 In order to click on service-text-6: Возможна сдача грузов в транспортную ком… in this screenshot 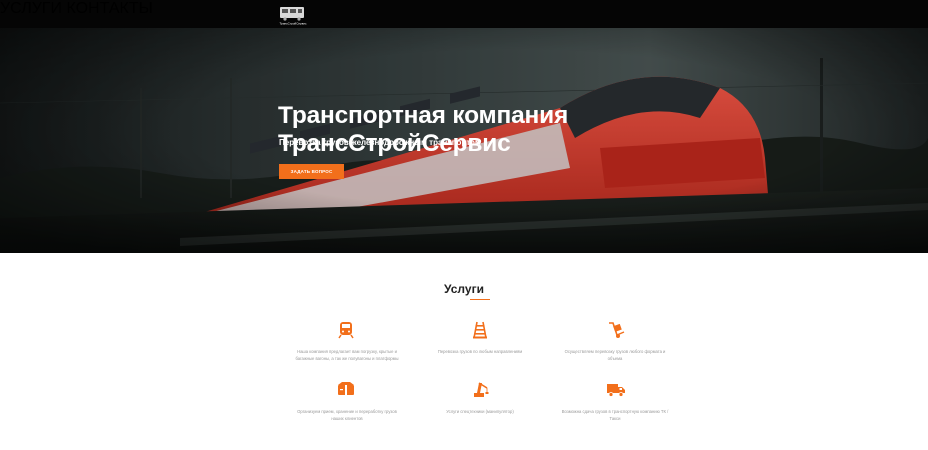, I will do `click(615, 415)`.